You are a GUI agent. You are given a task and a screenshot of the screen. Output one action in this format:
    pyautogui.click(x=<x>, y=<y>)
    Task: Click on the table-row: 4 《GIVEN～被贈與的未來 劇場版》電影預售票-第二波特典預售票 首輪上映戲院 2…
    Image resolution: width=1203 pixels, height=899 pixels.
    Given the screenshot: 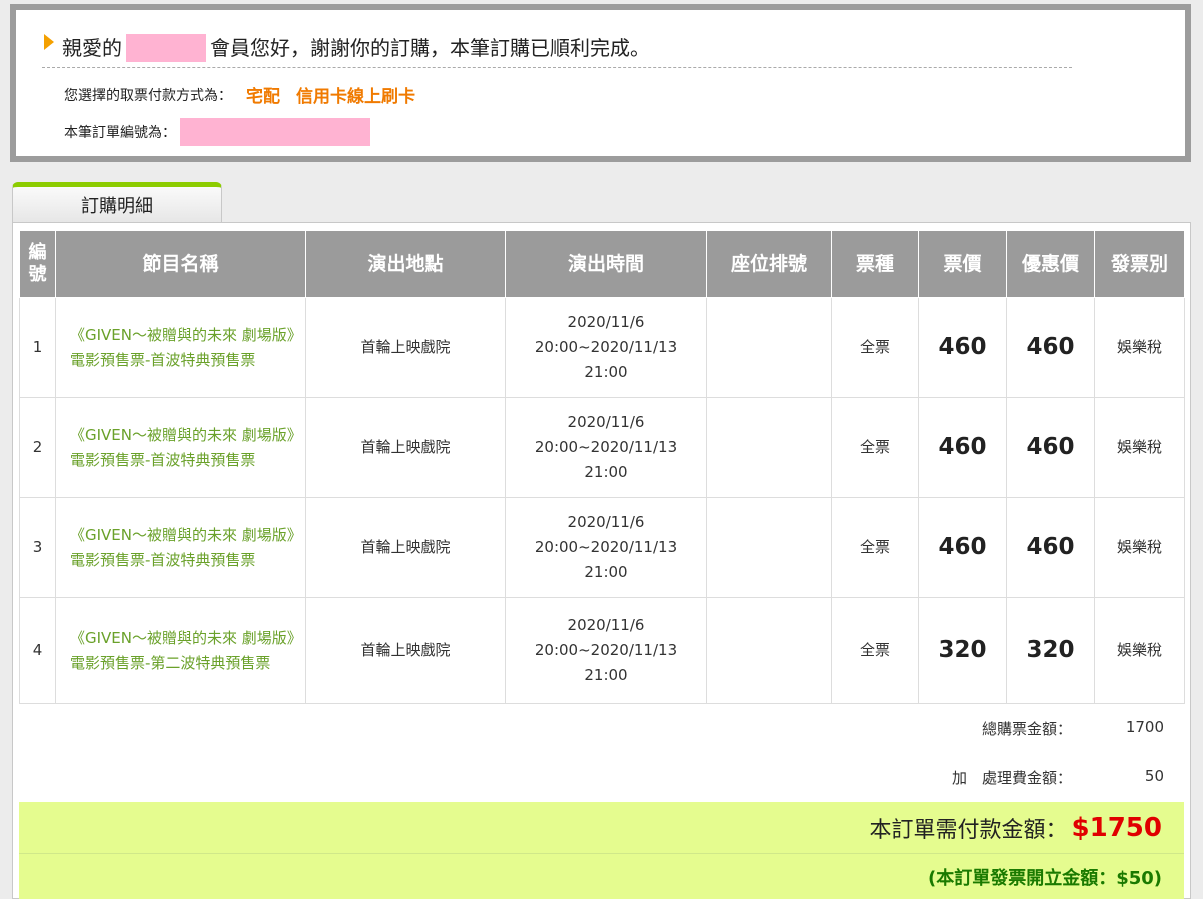 What is the action you would take?
    pyautogui.click(x=602, y=650)
    